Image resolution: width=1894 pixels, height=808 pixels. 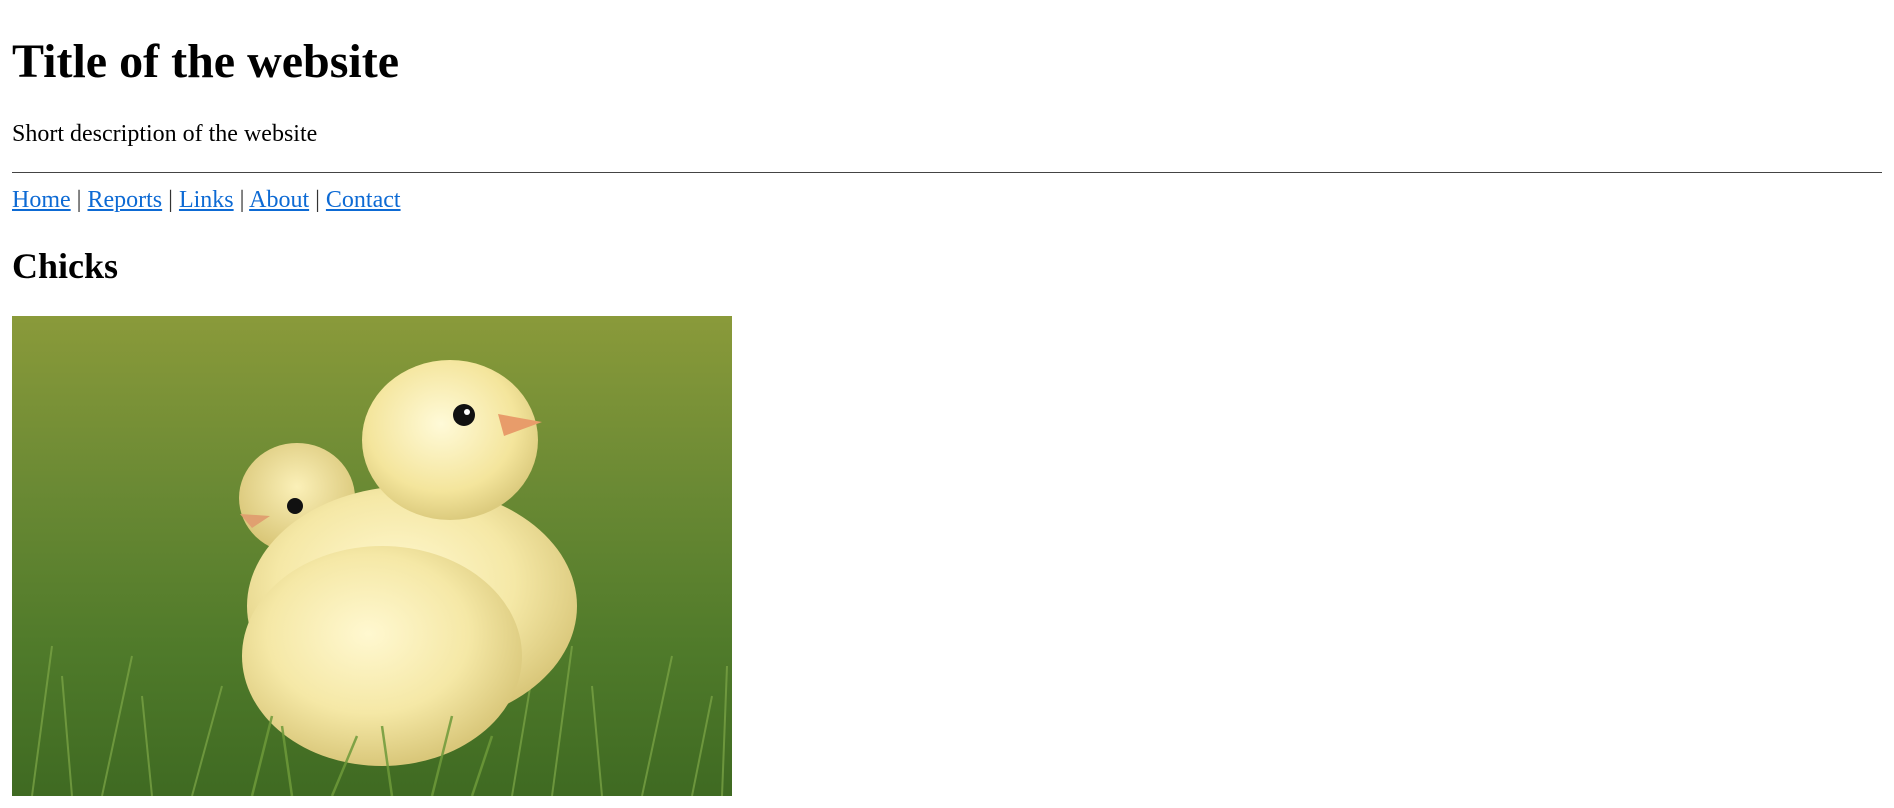 What do you see at coordinates (363, 200) in the screenshot?
I see `nav-link-contact: Contact` at bounding box center [363, 200].